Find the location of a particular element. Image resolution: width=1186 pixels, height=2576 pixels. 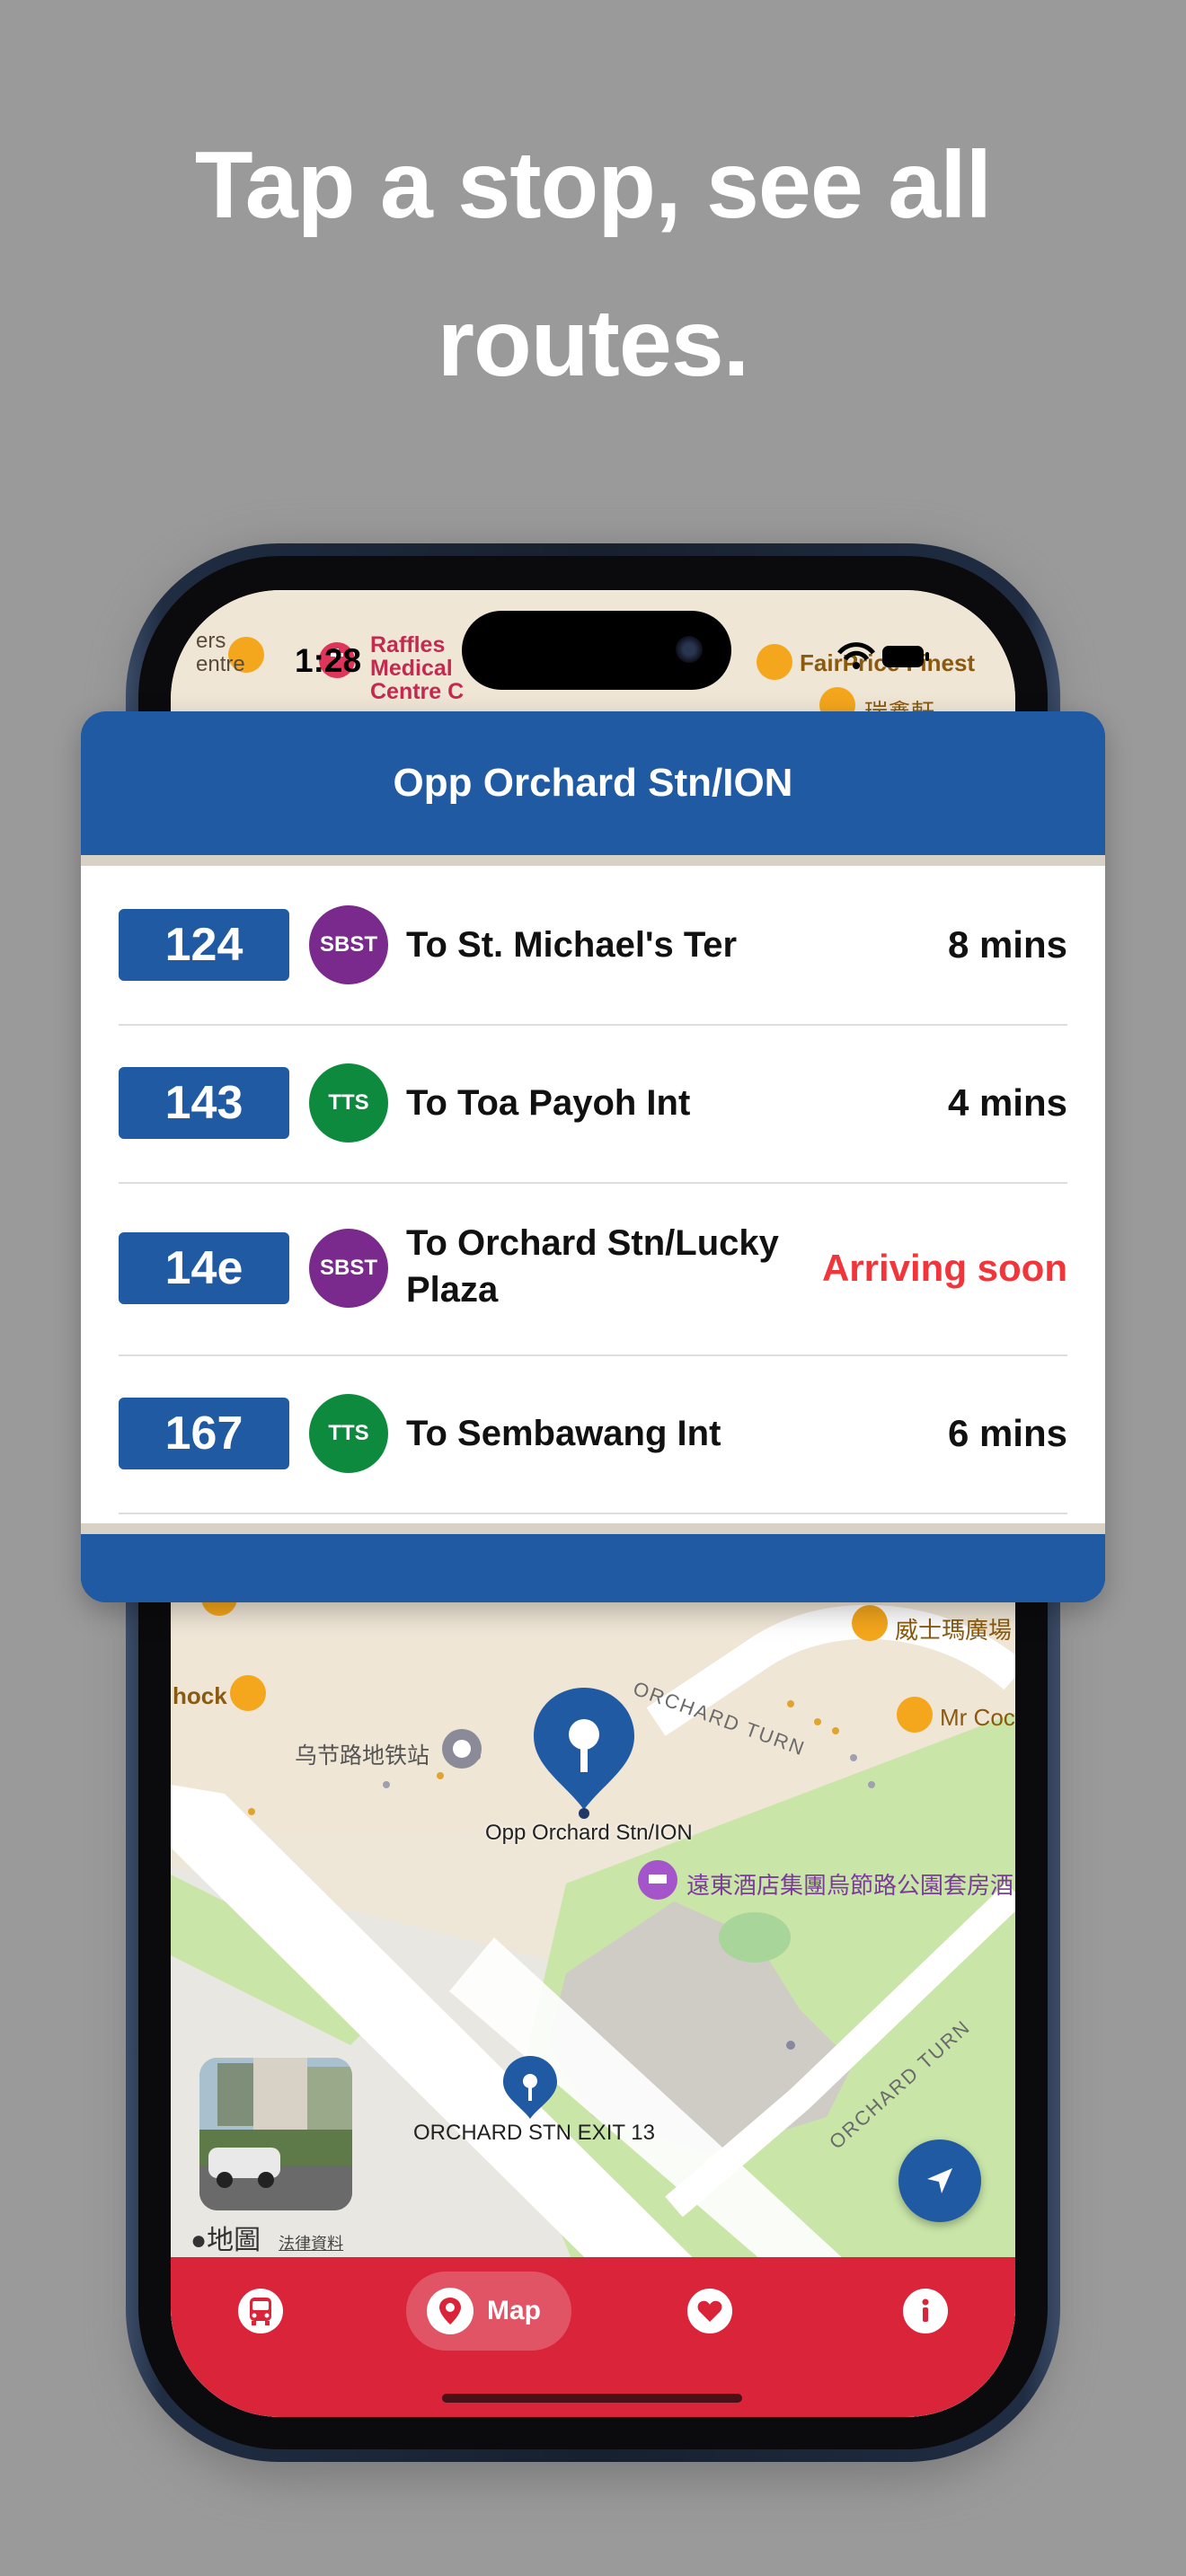

headline: Tap a stop, see all routes. is located at coordinates (593, 264).